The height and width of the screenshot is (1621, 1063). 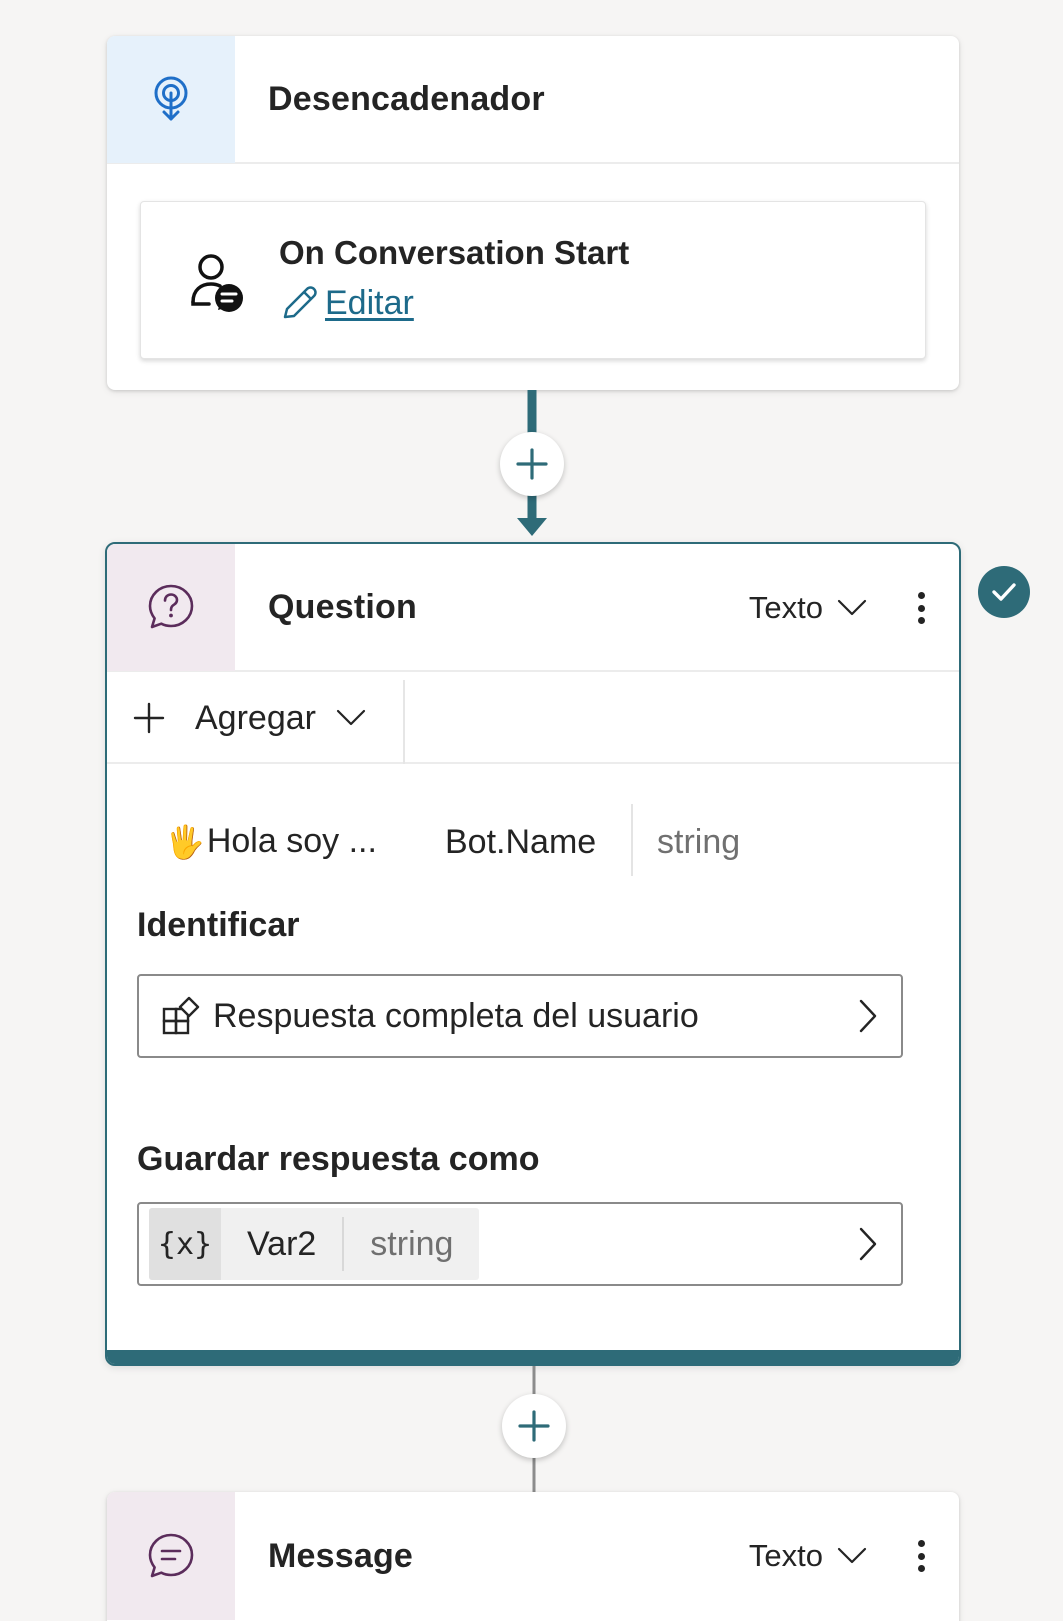 I want to click on question-title: Question, so click(x=342, y=606).